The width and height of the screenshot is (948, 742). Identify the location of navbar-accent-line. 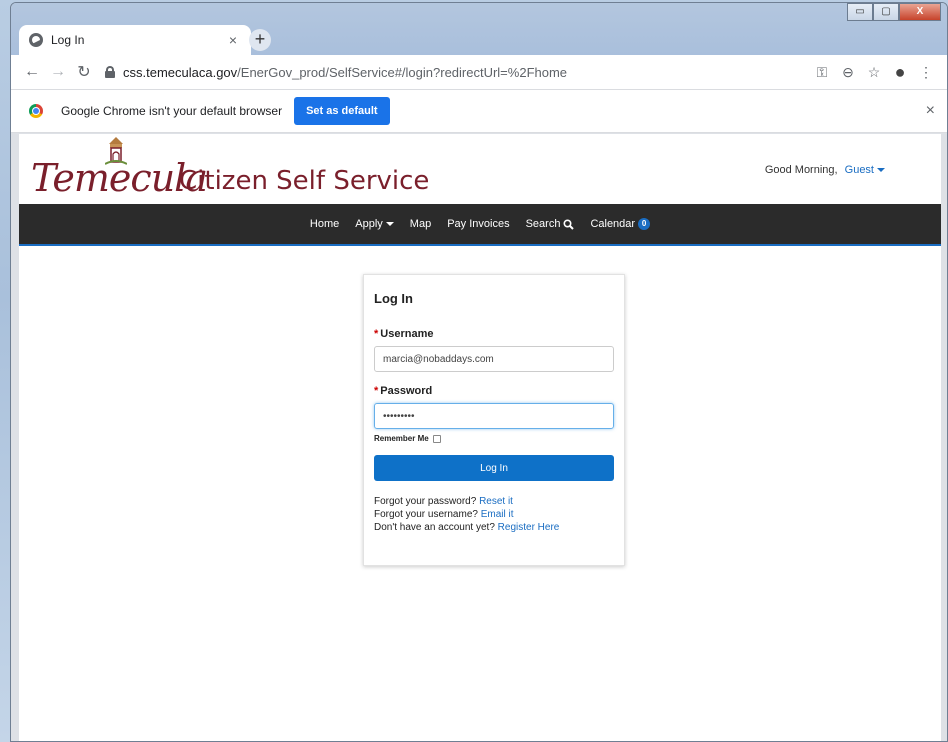
(480, 245).